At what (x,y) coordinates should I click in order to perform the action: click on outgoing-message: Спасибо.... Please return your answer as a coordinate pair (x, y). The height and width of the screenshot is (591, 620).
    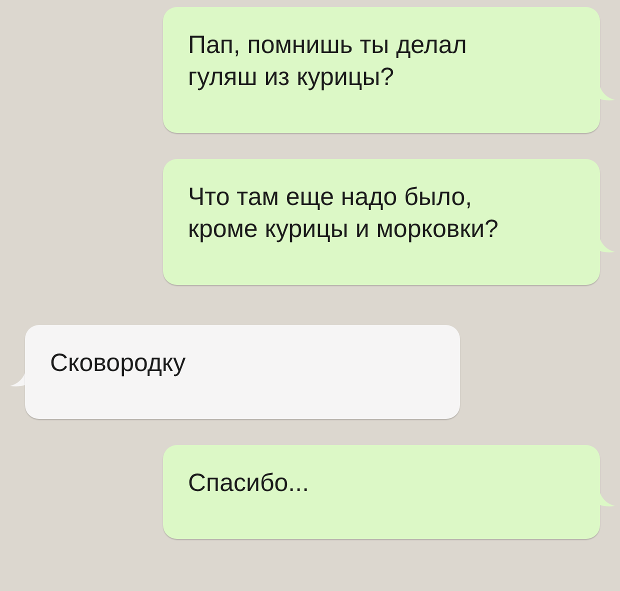
    Looking at the image, I should click on (381, 492).